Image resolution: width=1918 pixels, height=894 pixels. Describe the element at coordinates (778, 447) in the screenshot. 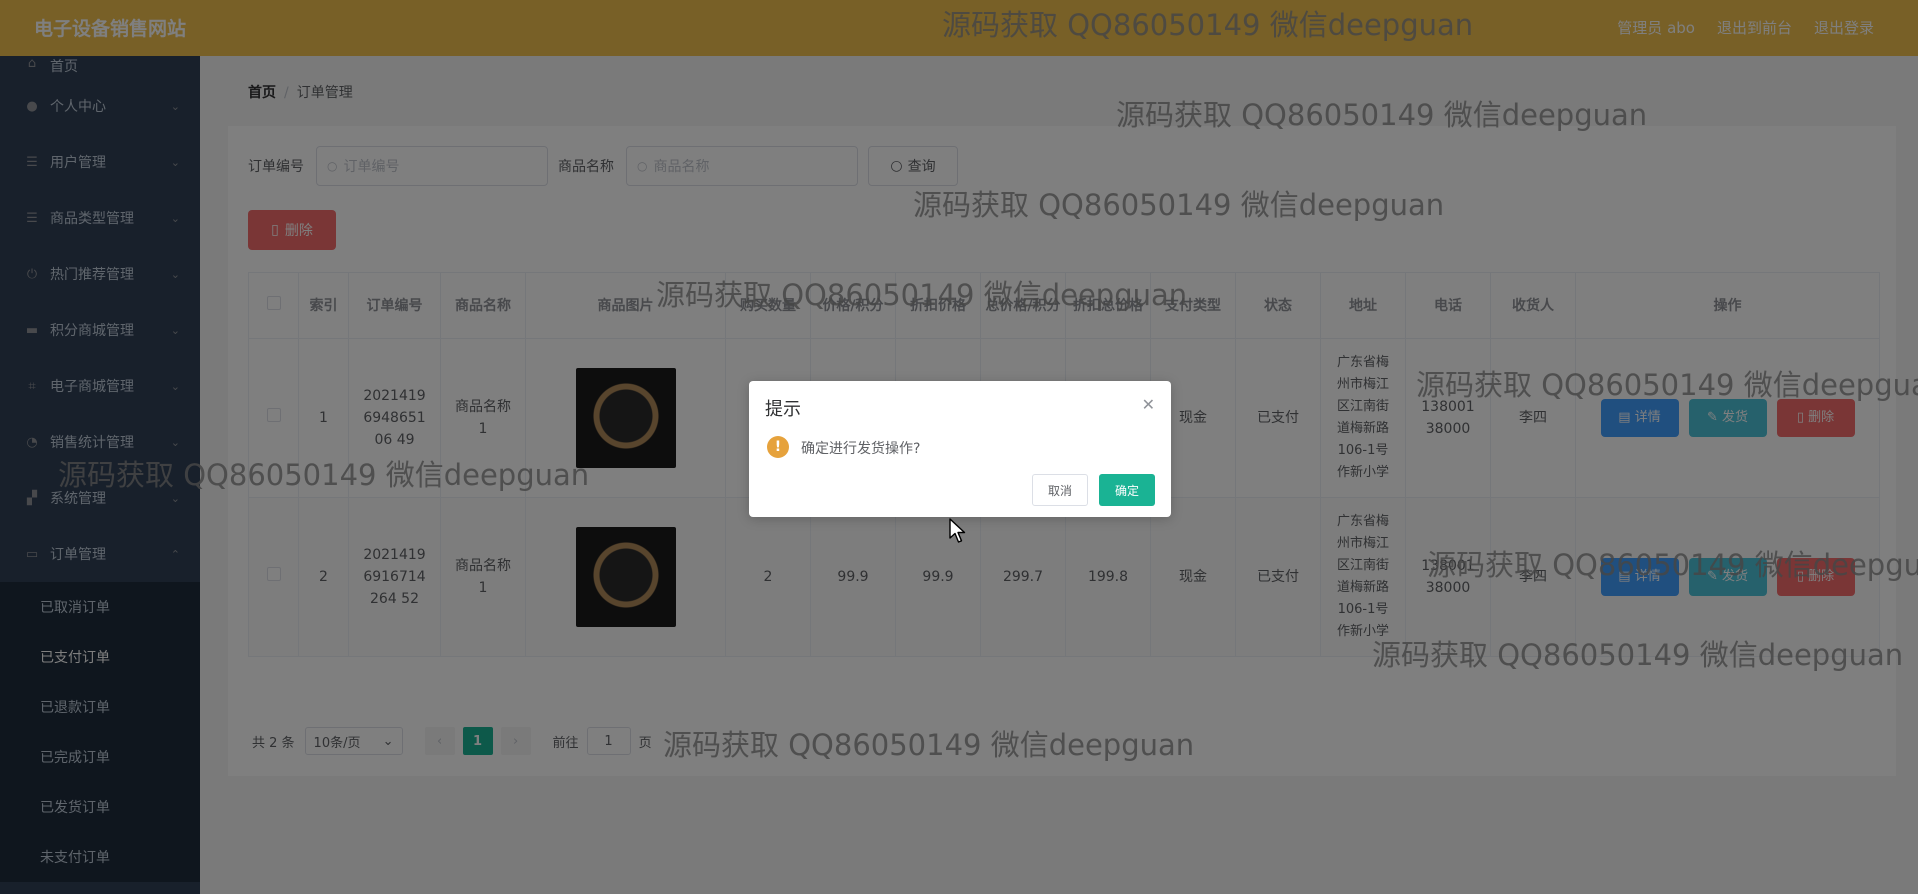

I see `warning-icon: !` at that location.